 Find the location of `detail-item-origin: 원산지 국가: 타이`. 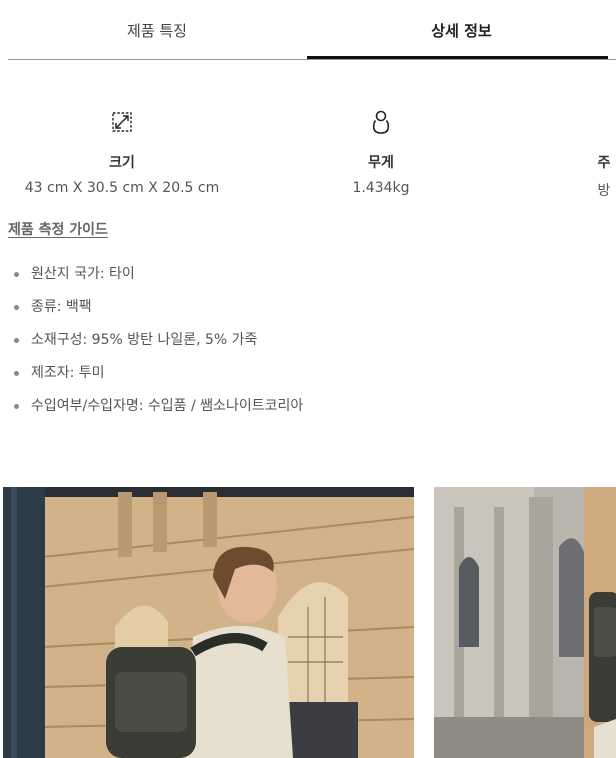

detail-item-origin: 원산지 국가: 타이 is located at coordinates (158, 280).